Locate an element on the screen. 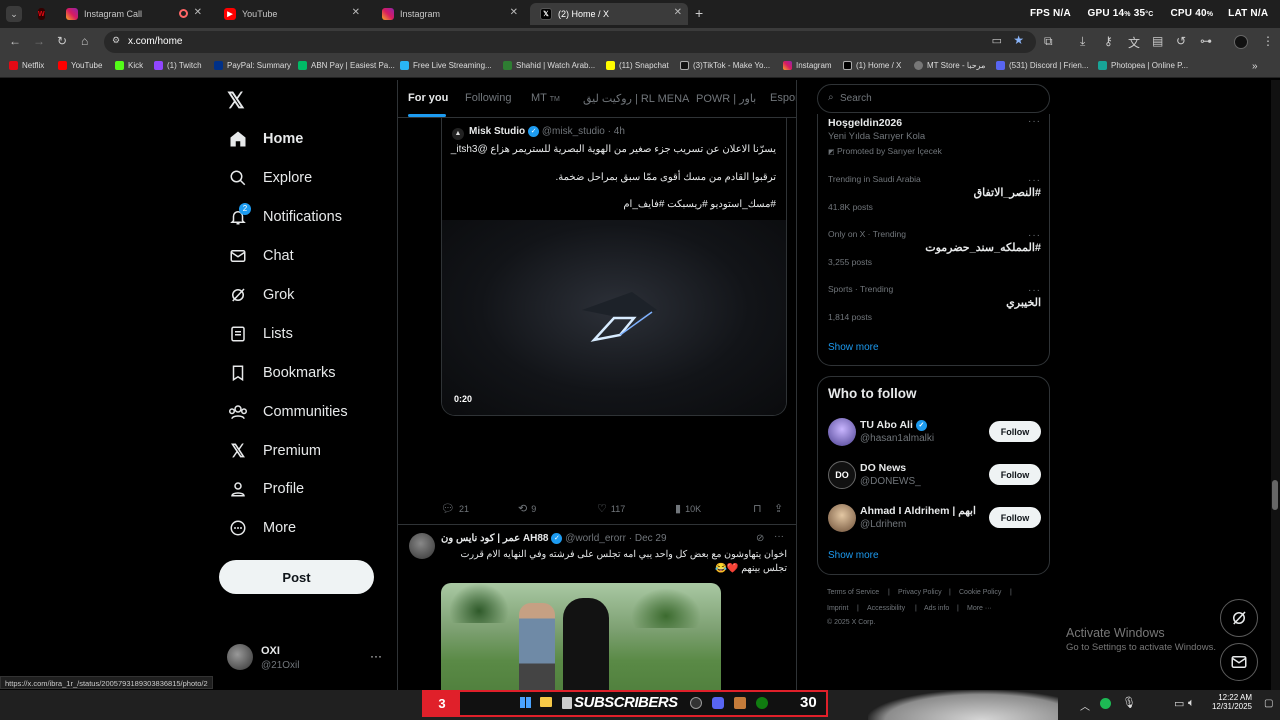 This screenshot has width=1280, height=720. app-taskbar-icon is located at coordinates (740, 703).